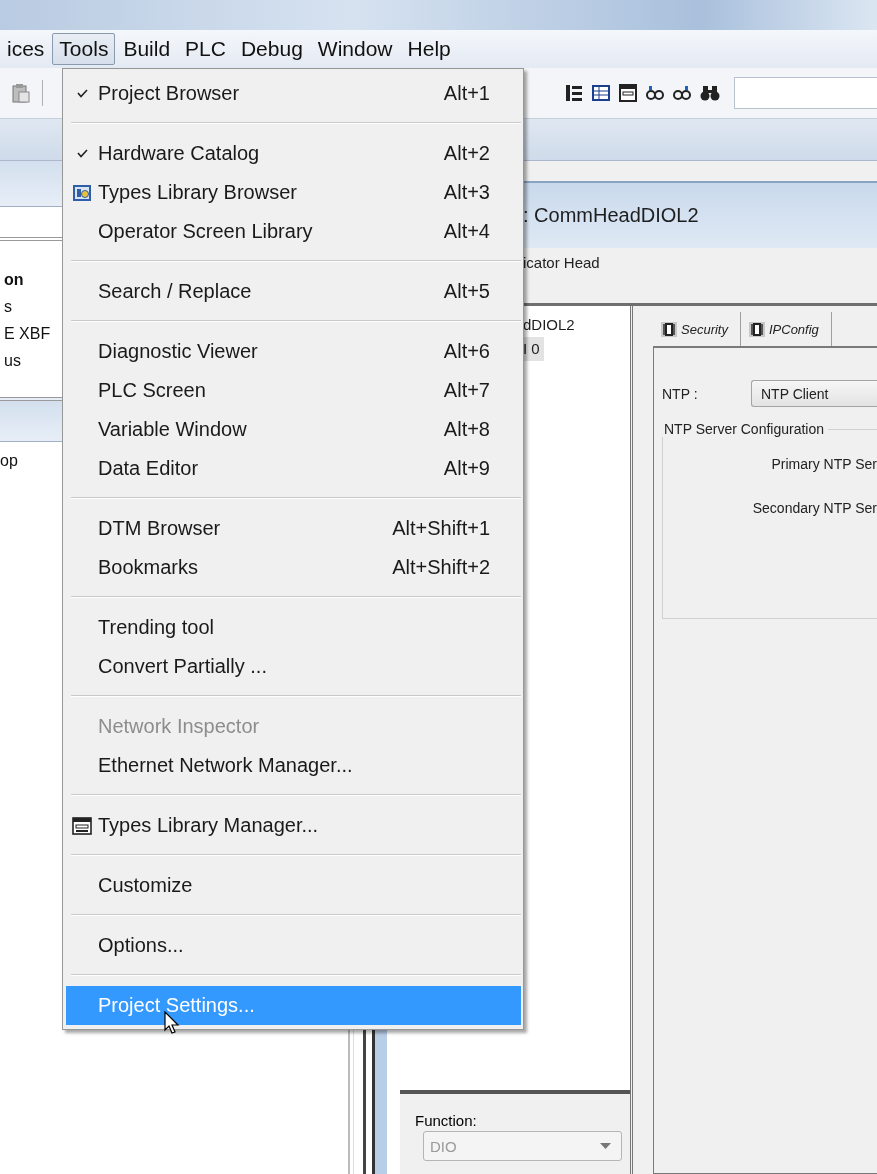 This screenshot has width=877, height=1174. I want to click on menu-item: Trending tool, so click(293, 627).